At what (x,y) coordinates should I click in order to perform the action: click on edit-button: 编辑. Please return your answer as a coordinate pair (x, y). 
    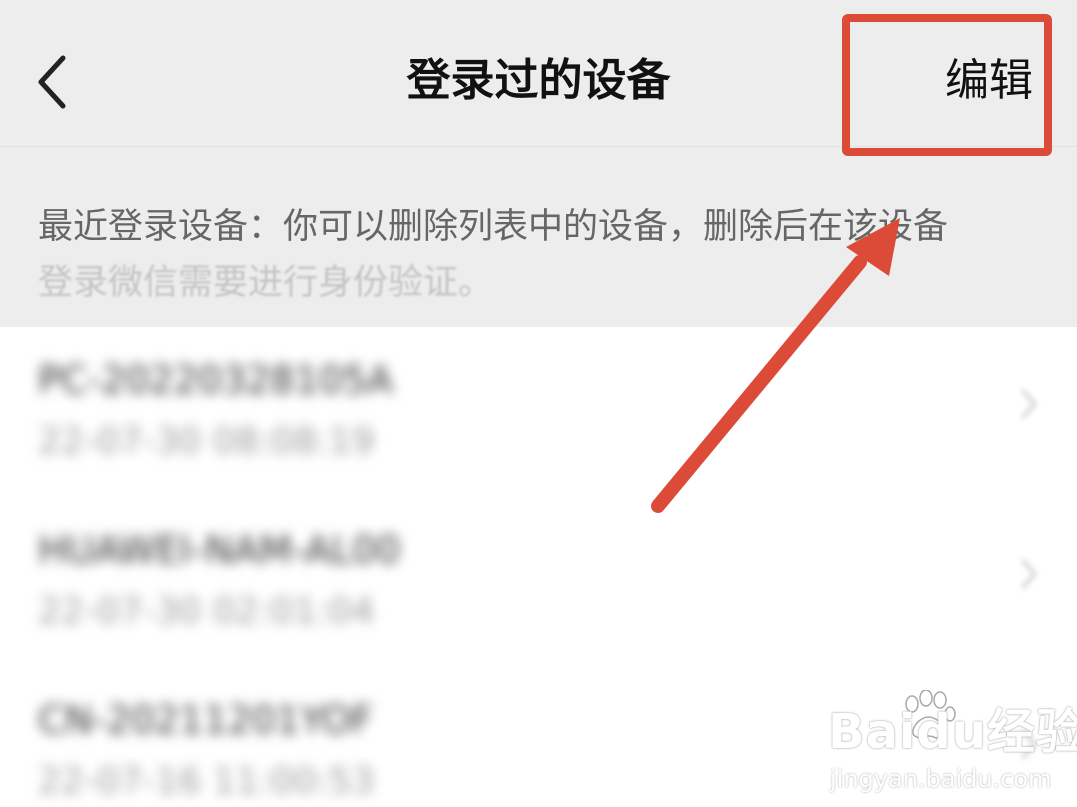
    Looking at the image, I should click on (989, 81).